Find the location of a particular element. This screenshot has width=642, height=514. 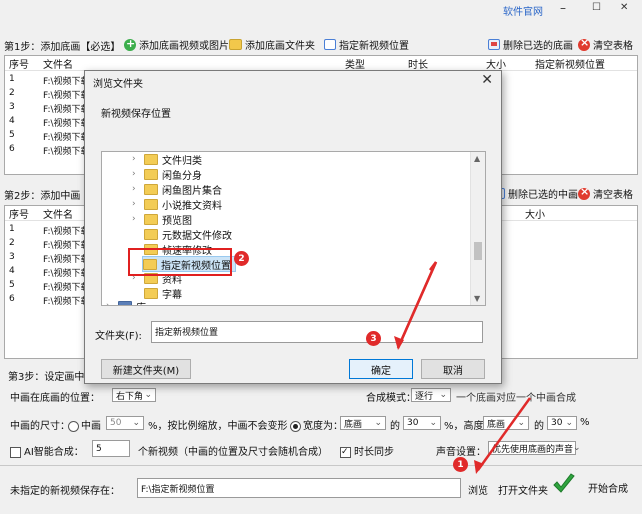

size-label: 中画的尺寸： is located at coordinates (40, 426).